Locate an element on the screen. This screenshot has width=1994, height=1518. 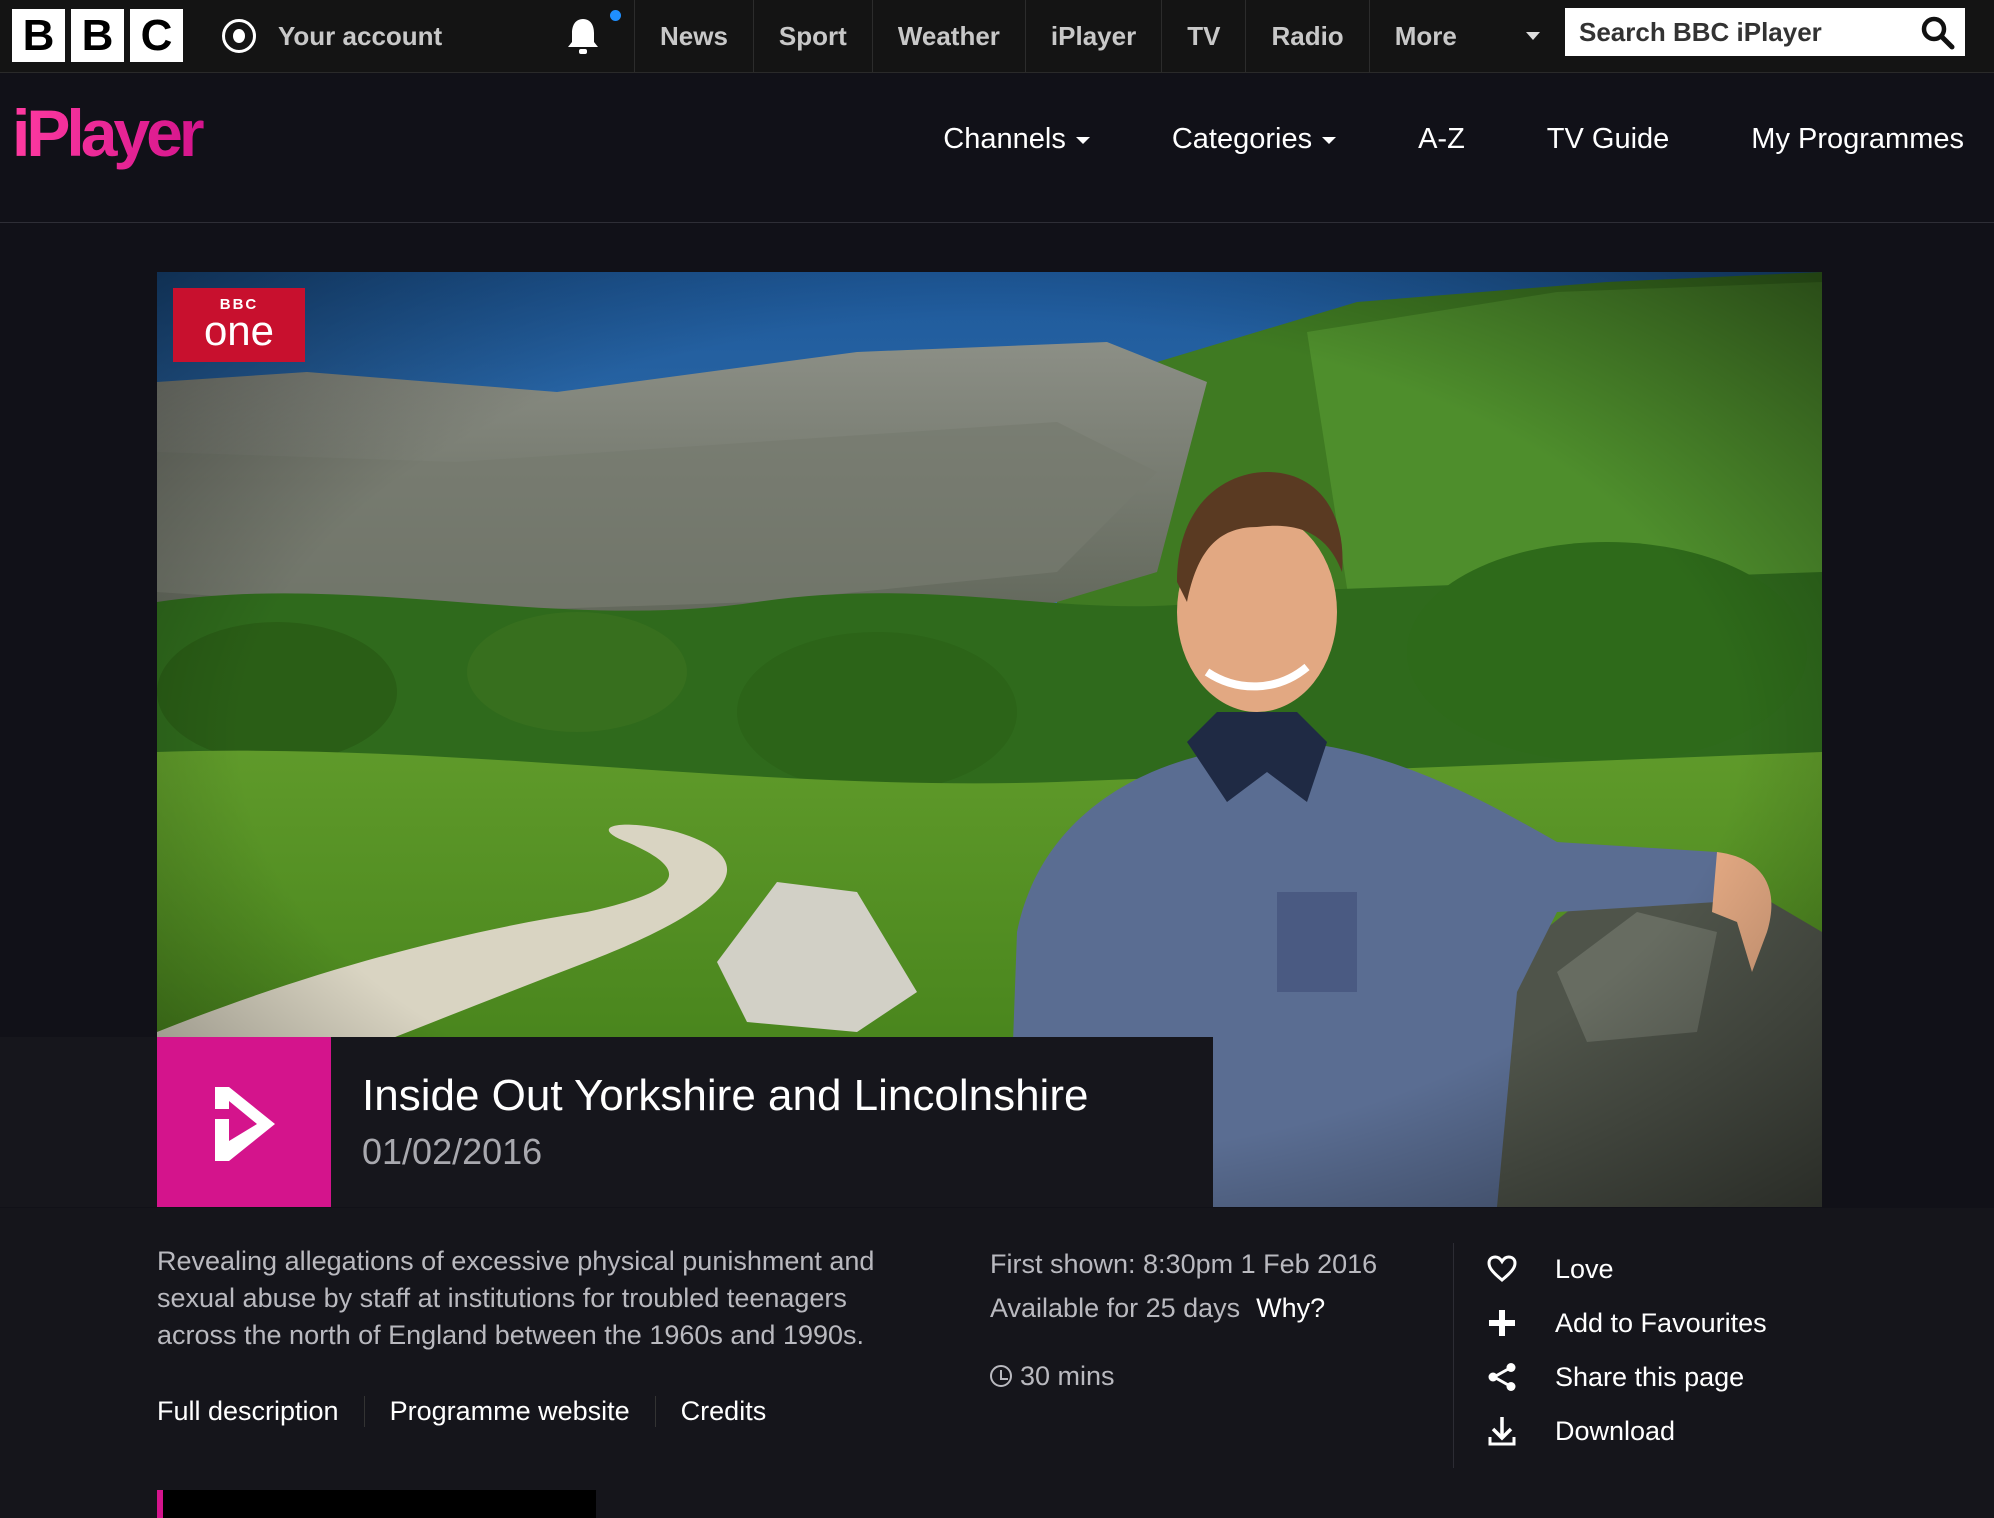
channel-badge-name: one is located at coordinates (239, 330).